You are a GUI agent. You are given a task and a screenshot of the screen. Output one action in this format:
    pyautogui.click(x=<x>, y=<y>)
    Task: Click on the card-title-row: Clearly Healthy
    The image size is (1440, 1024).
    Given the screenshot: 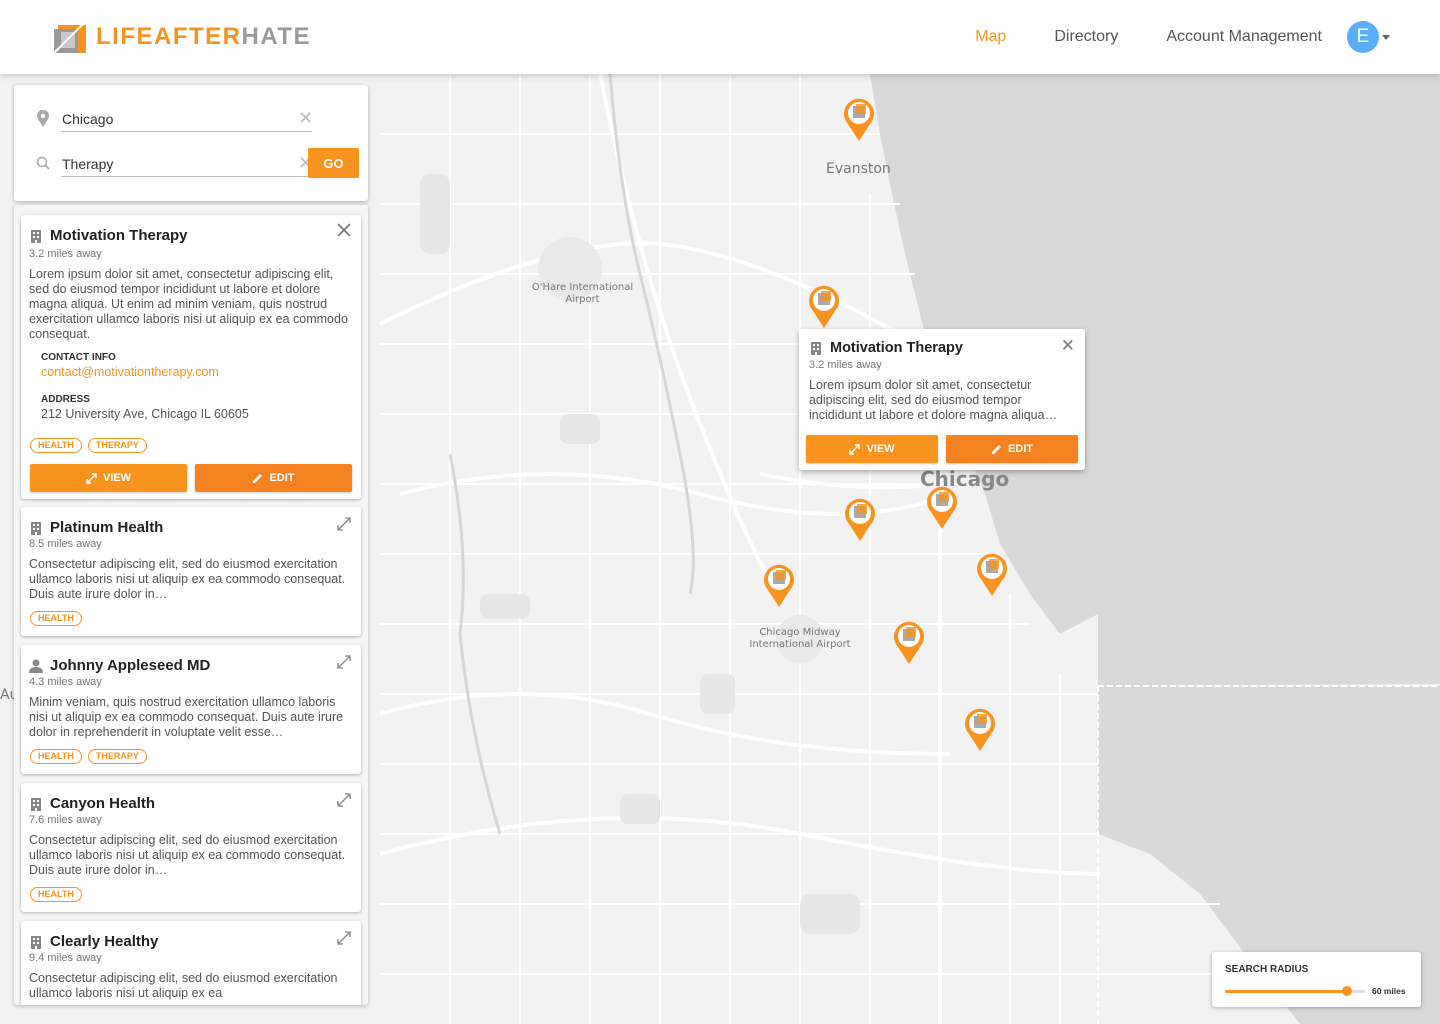 What is the action you would take?
    pyautogui.click(x=93, y=941)
    